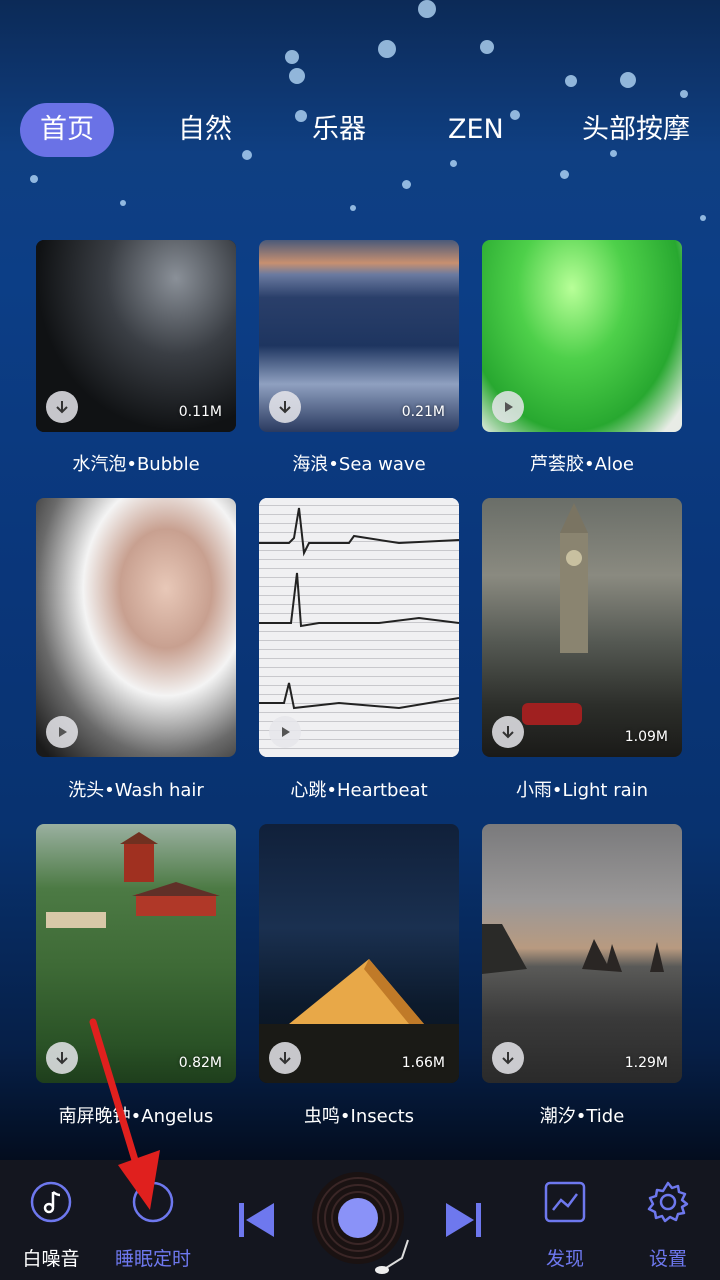 This screenshot has width=720, height=1280. What do you see at coordinates (136, 464) in the screenshot?
I see `sound-label: 水汽泡•Bubble` at bounding box center [136, 464].